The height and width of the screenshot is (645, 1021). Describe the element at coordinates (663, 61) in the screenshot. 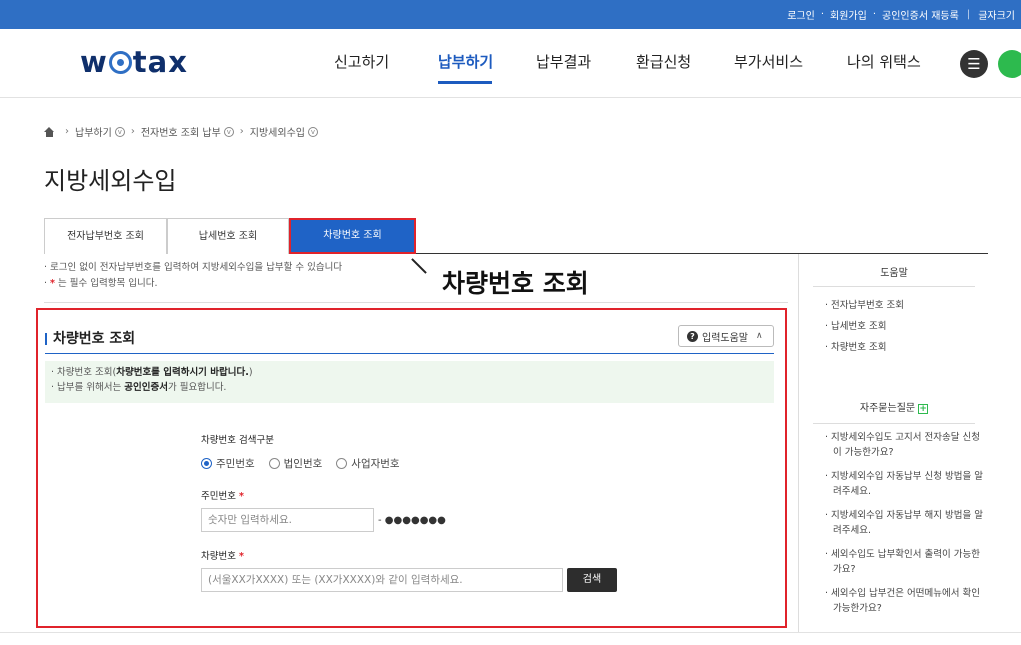

I see `nav-refund: 환급신청` at that location.